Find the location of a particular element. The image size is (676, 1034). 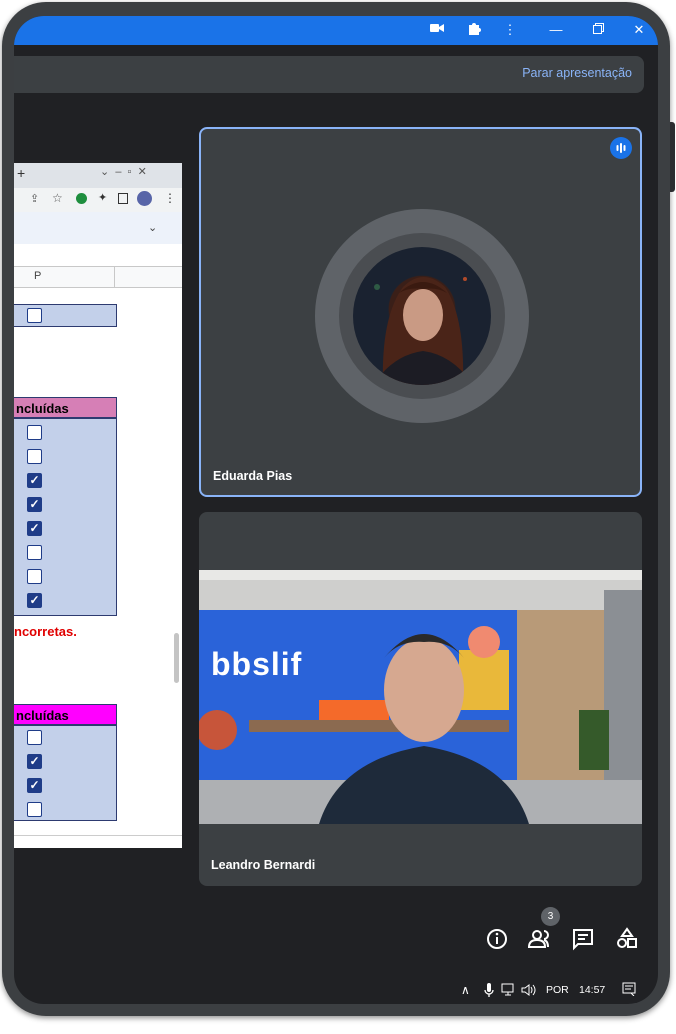

participant-name: Leandro Bernardi is located at coordinates (263, 865).